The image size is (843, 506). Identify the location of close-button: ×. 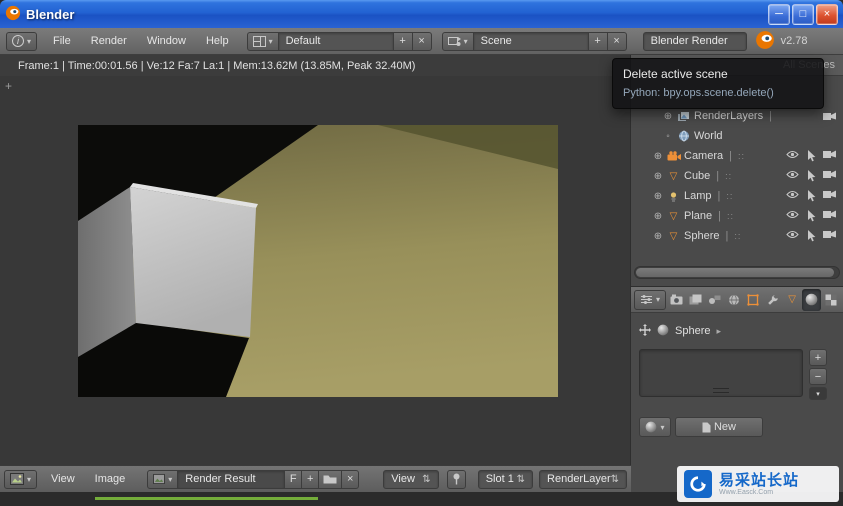
(827, 14).